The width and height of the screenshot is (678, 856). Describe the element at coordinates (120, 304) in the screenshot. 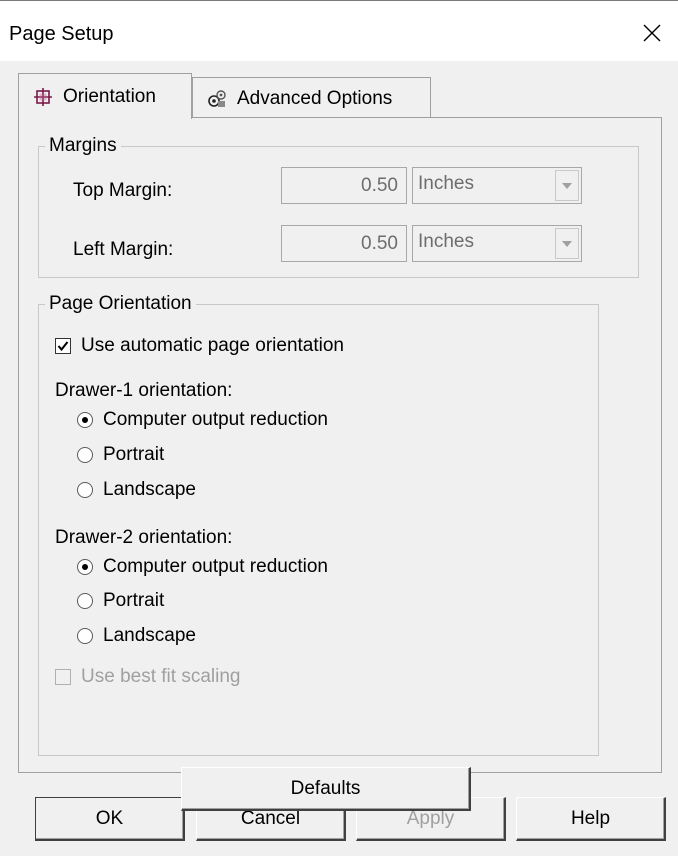

I see `page-orientation-group-title: Page Orientation` at that location.